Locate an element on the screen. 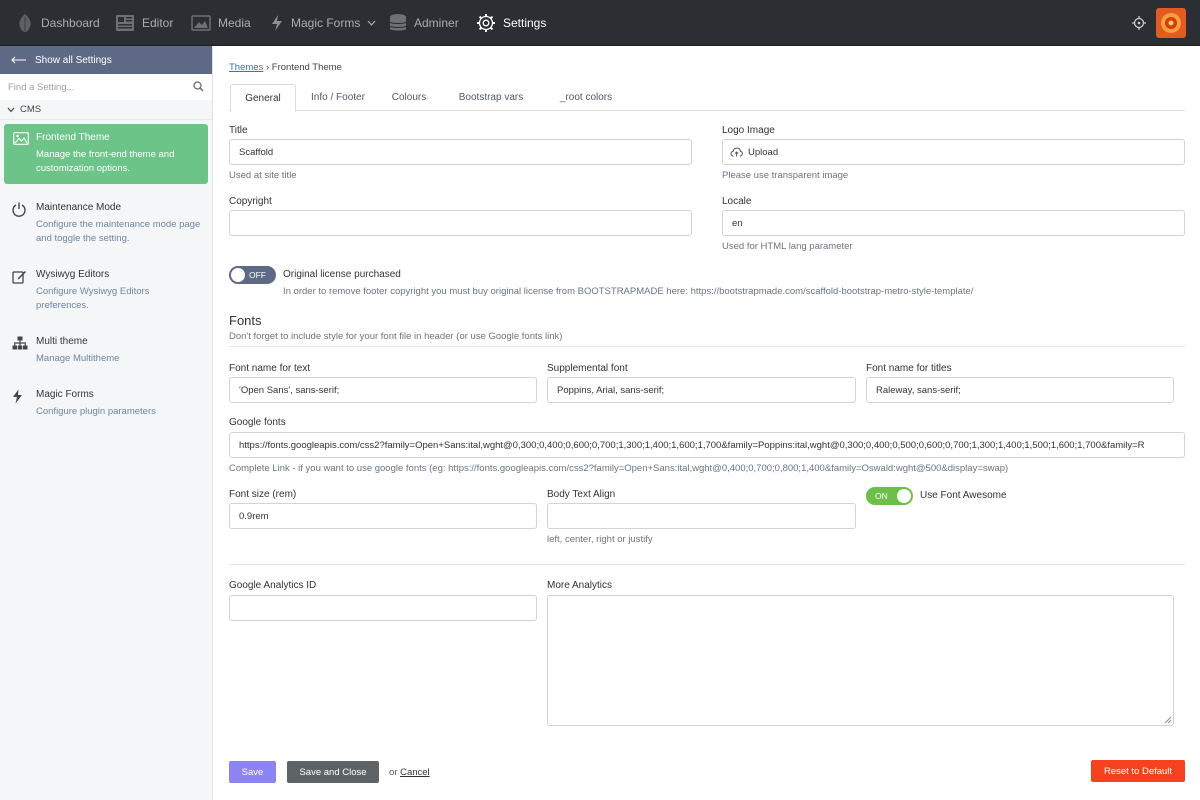 Image resolution: width=1200 pixels, height=800 pixels. text-font-input: 'Open Sans', sans-serif; is located at coordinates (383, 390).